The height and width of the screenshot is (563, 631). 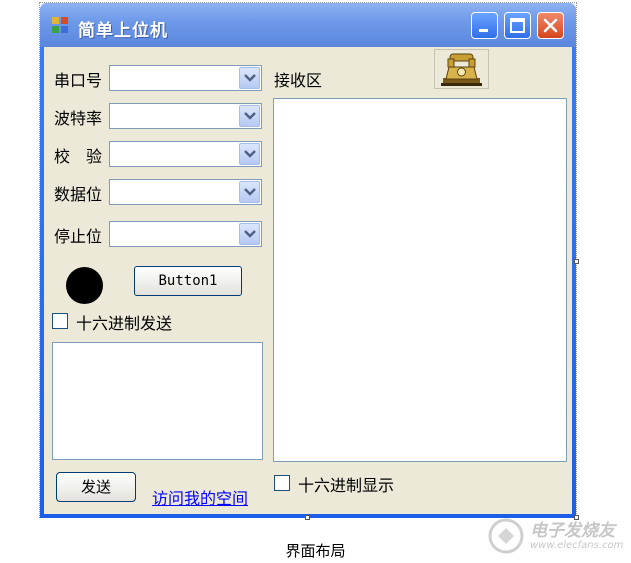 I want to click on resize-handle-bottom, so click(x=307, y=517).